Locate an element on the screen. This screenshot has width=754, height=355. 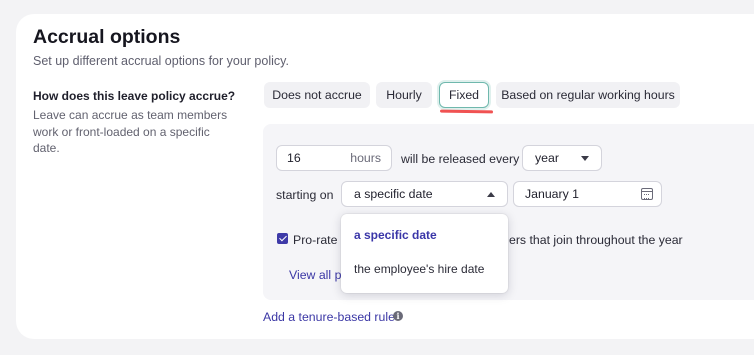
page-title: Accrual options is located at coordinates (107, 37).